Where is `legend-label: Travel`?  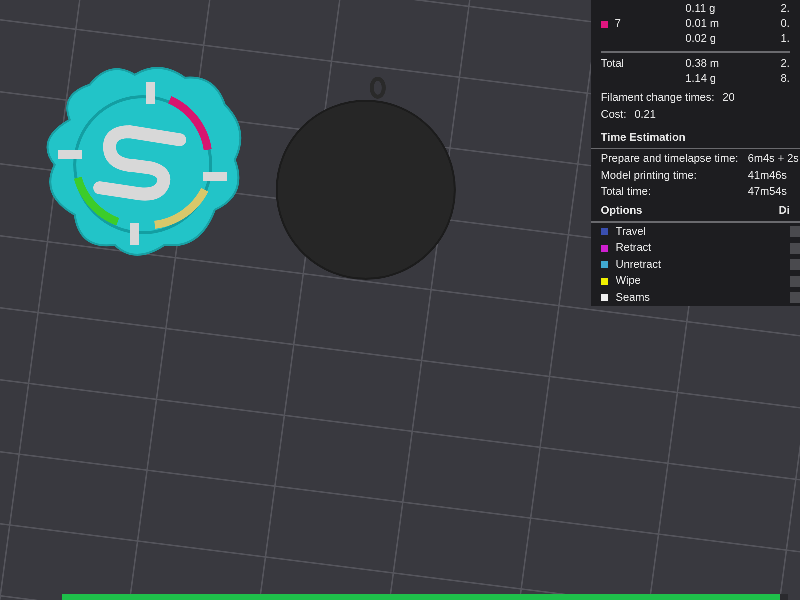 legend-label: Travel is located at coordinates (632, 232).